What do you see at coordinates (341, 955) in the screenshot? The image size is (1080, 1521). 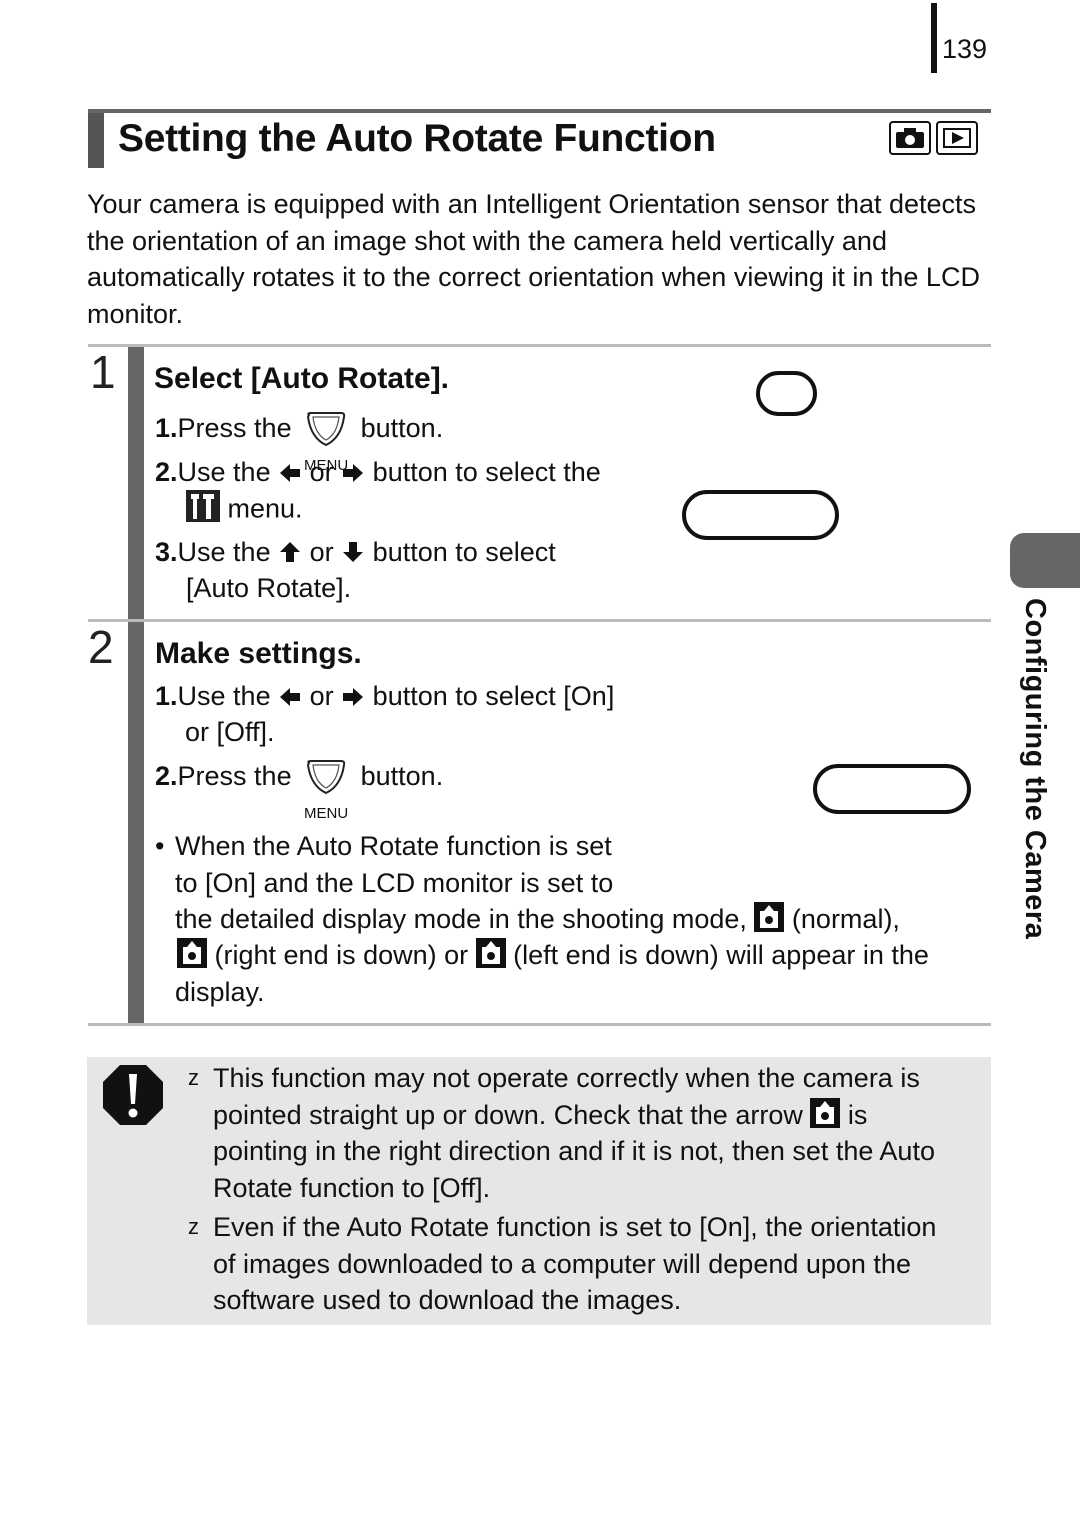 I see `note-text: (right end is down) or` at bounding box center [341, 955].